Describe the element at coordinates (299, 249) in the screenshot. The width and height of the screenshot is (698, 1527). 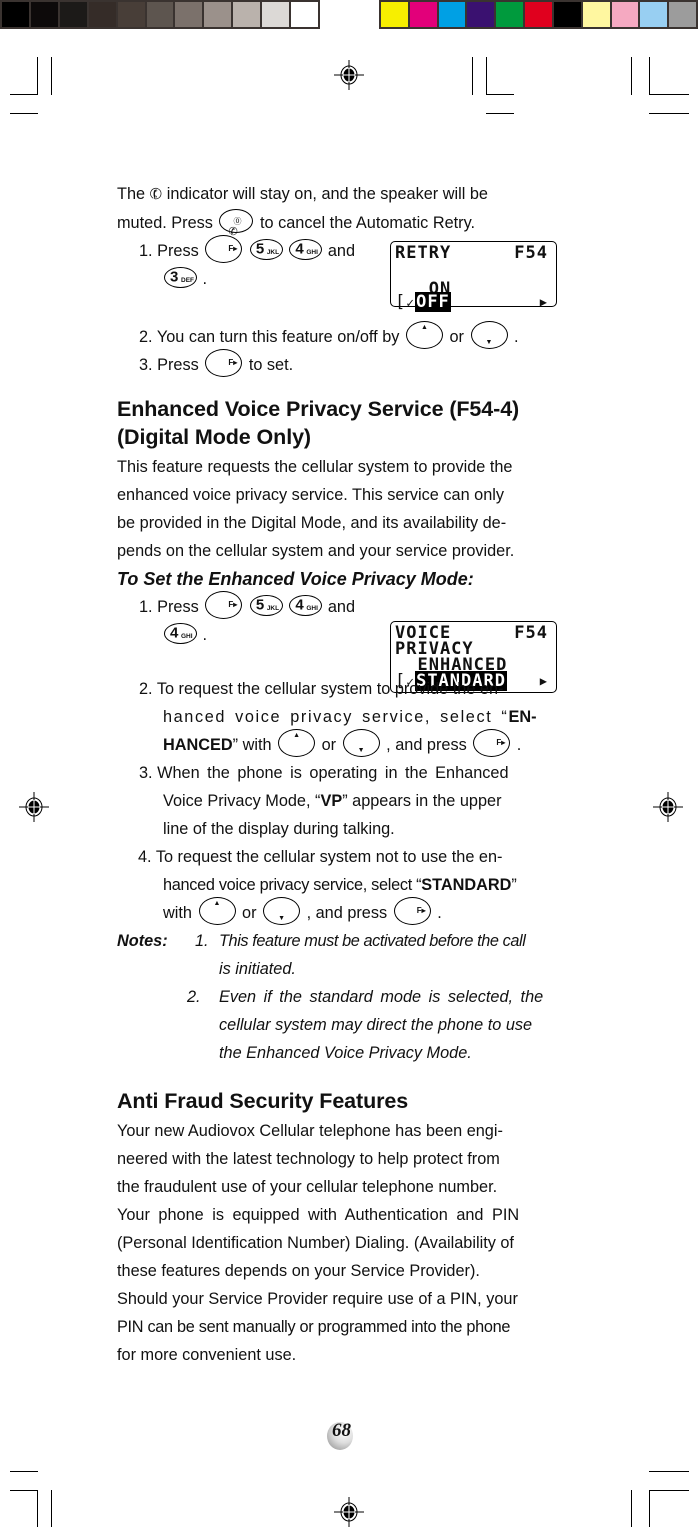
I see `key-num: 4` at that location.